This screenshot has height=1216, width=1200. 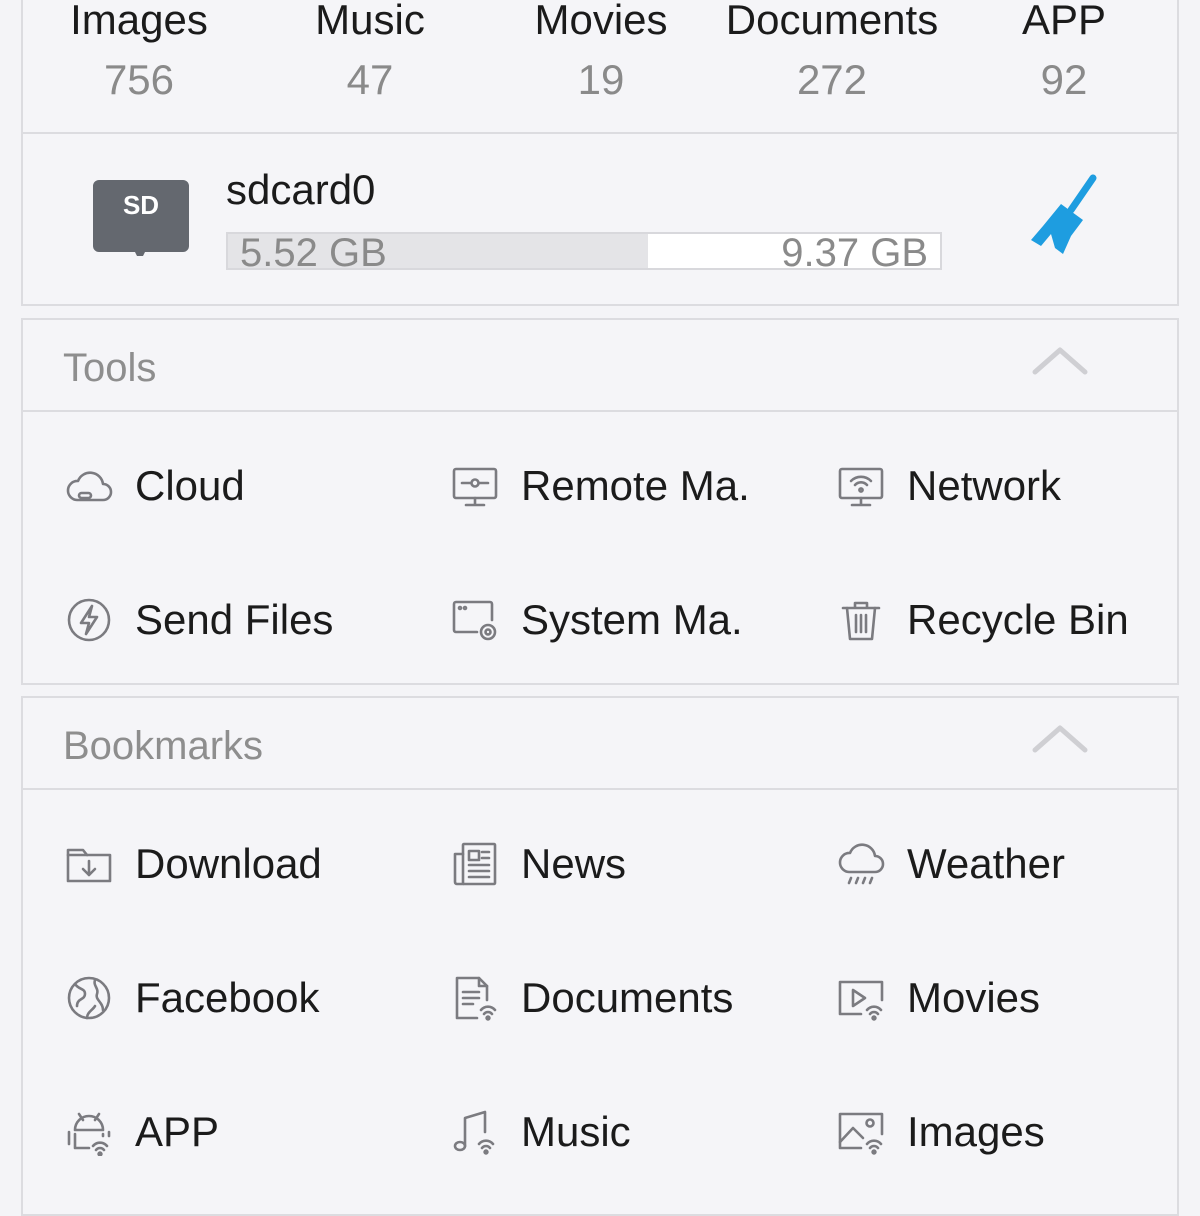 What do you see at coordinates (370, 52) in the screenshot?
I see `category-music: Music 47` at bounding box center [370, 52].